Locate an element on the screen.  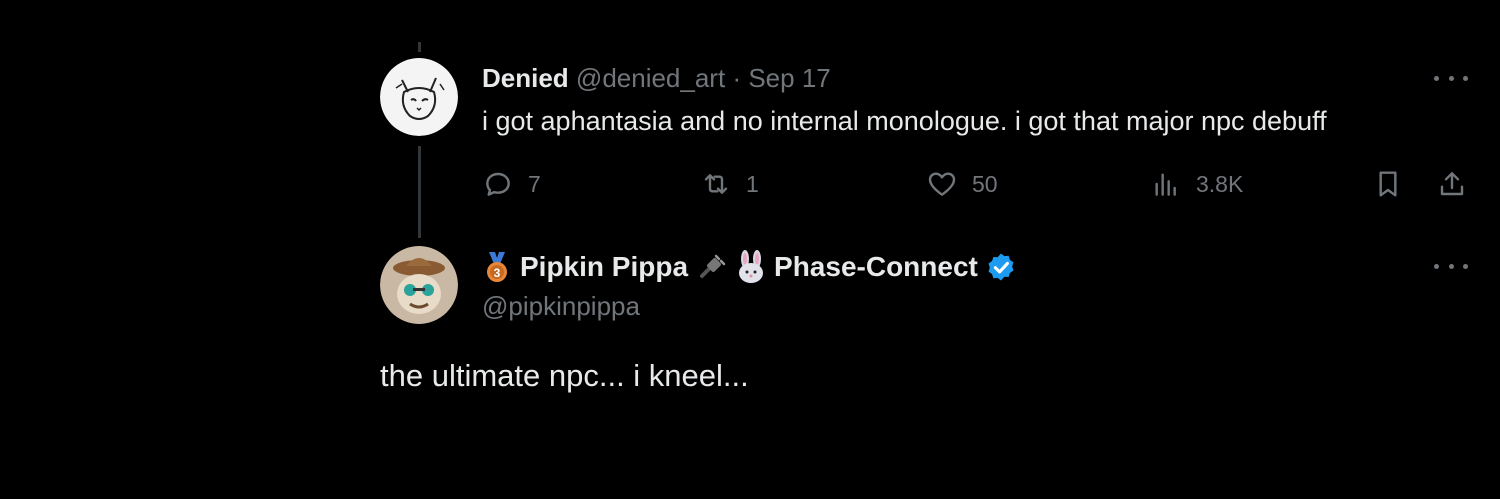
character-avatar-icon is located at coordinates (419, 285).